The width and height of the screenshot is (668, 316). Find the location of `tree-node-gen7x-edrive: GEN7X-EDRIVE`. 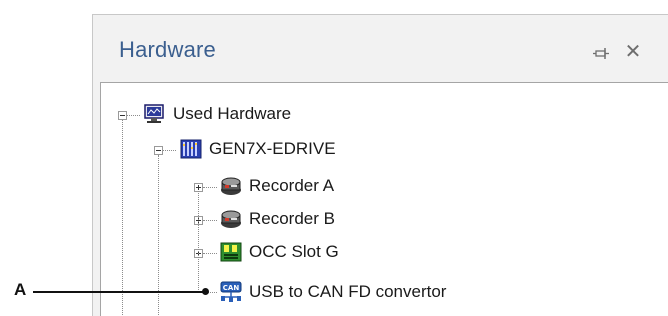

tree-node-gen7x-edrive: GEN7X-EDRIVE is located at coordinates (257, 149).